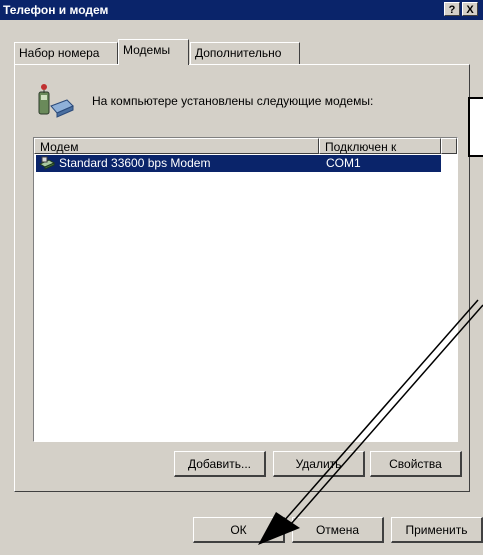 The height and width of the screenshot is (555, 483). Describe the element at coordinates (176, 146) in the screenshot. I see `column-header-modem: Модем` at that location.